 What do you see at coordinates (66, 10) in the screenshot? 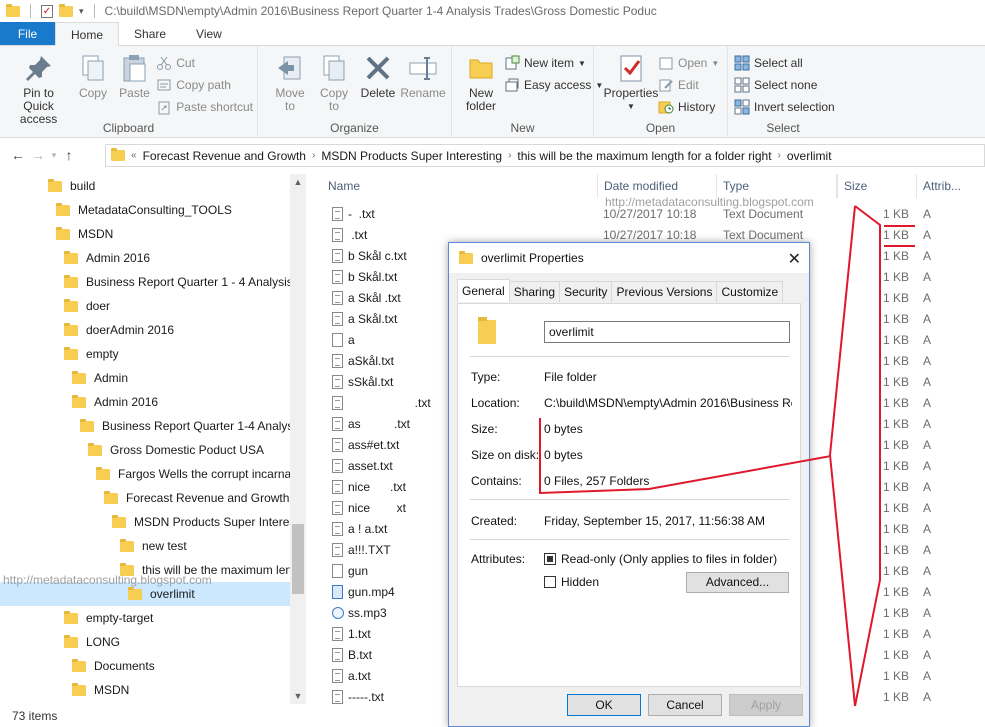
I see `new-folder-icon` at bounding box center [66, 10].